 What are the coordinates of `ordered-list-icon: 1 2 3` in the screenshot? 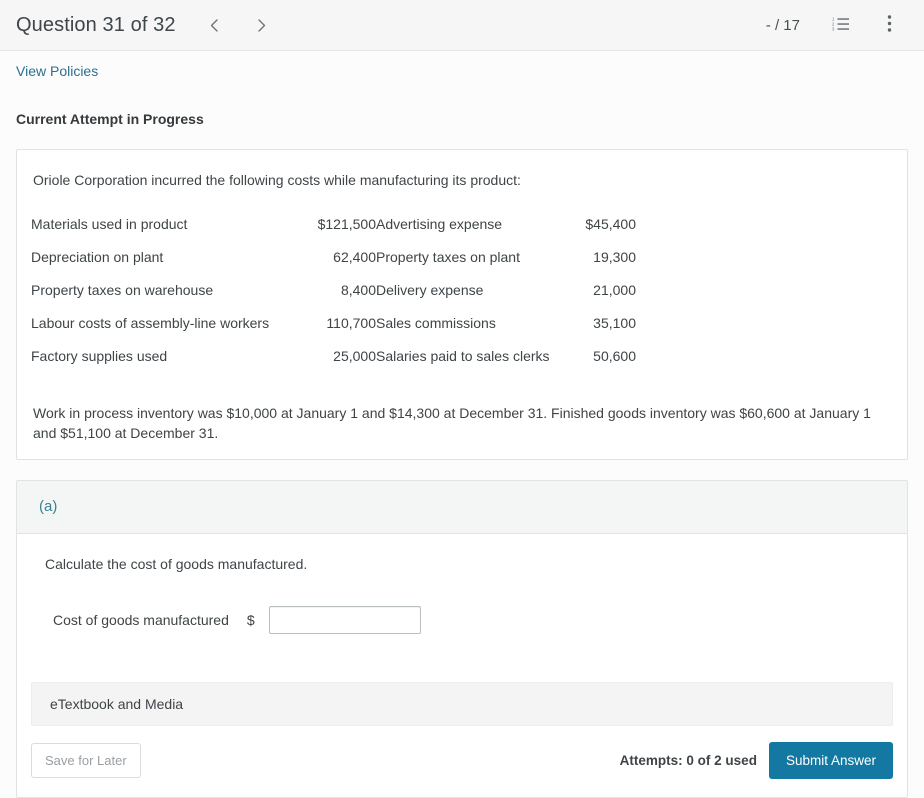 It's located at (841, 25).